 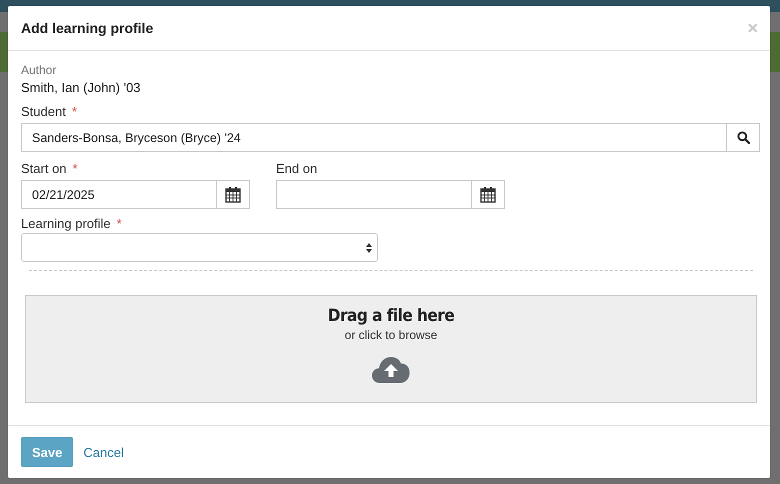 I want to click on student-label: Student, so click(x=43, y=111).